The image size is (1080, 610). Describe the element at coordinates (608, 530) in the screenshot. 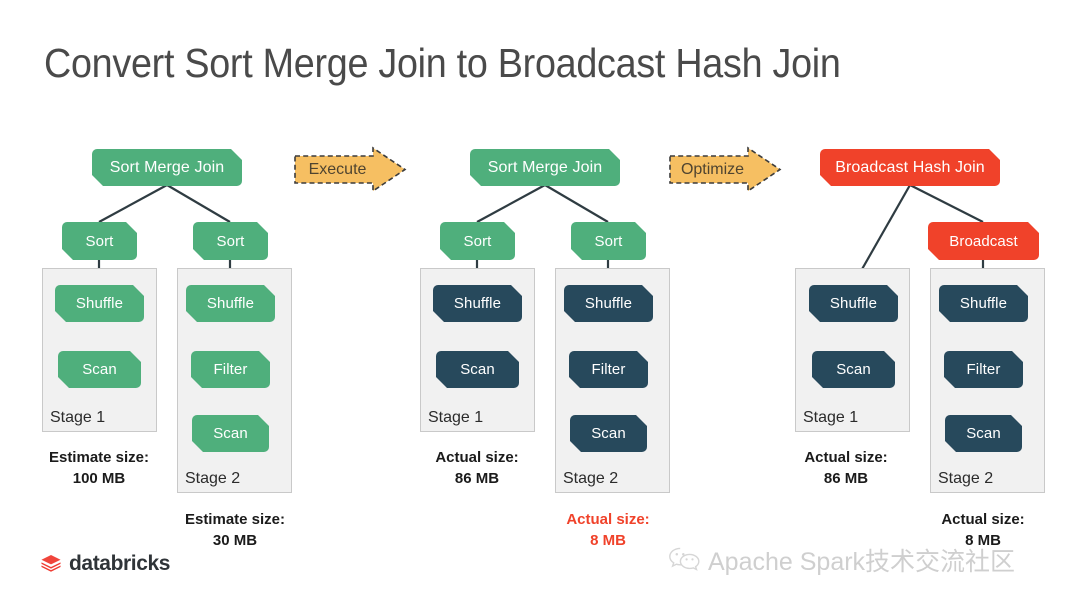

I see `size-label-stage2: Actual size: 8 MB` at that location.